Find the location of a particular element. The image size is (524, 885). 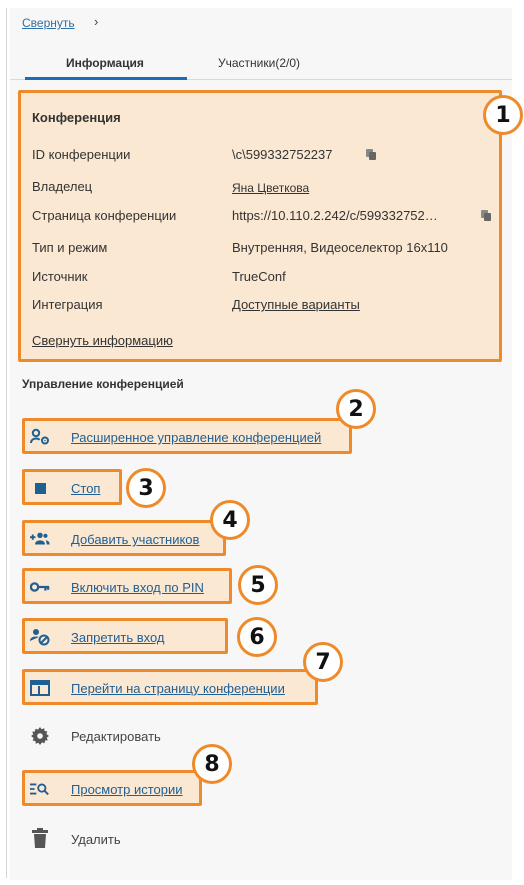

collapse-panel-link: Свернуть is located at coordinates (48, 23).